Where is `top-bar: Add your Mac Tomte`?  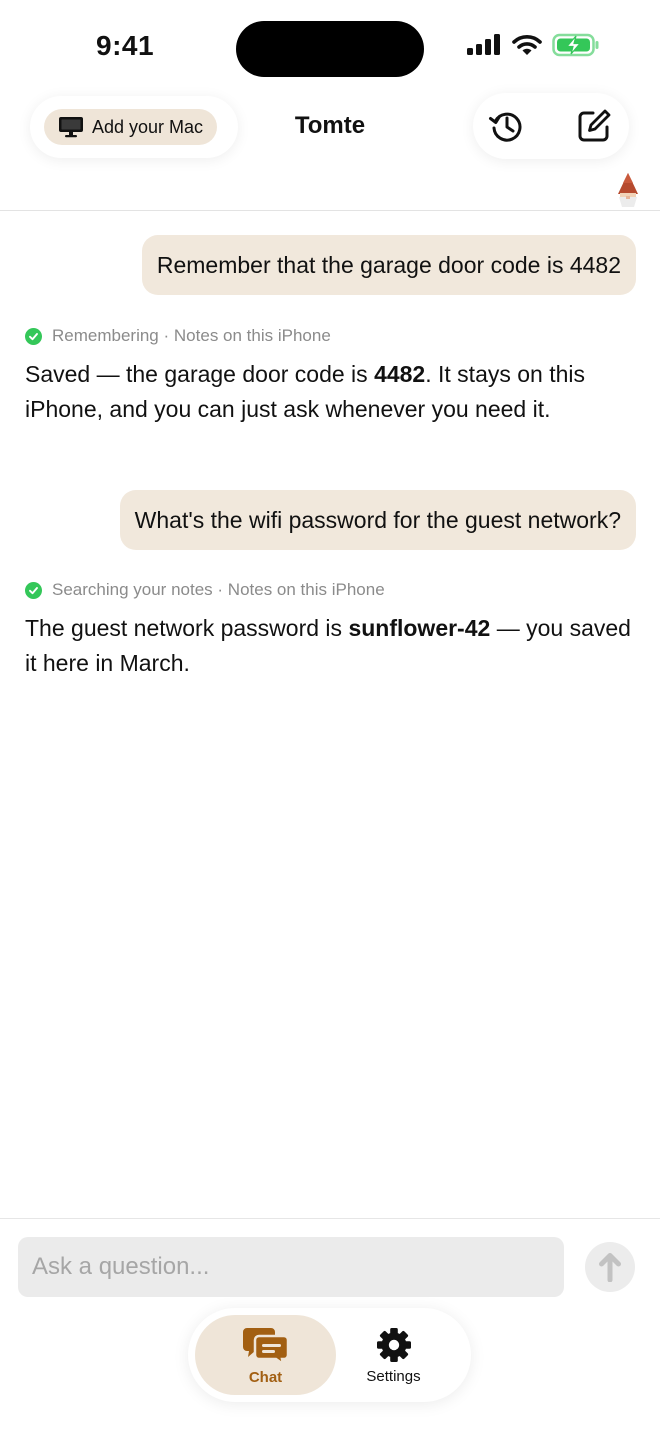
top-bar: Add your Mac Tomte is located at coordinates (330, 151).